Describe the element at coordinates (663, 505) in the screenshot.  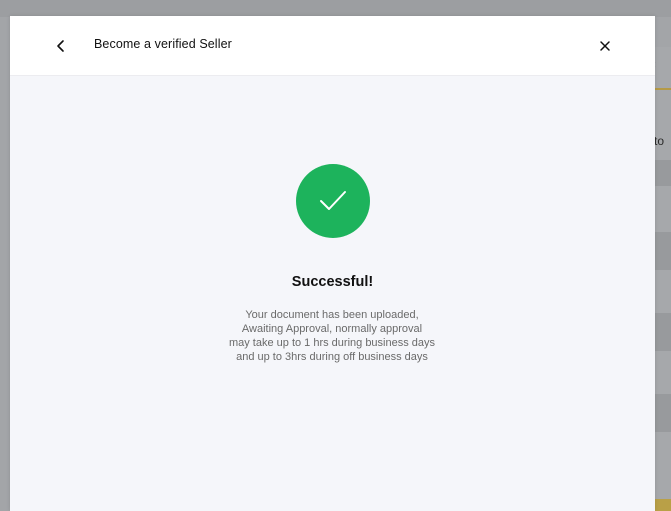
I see `background-accent-footer` at that location.